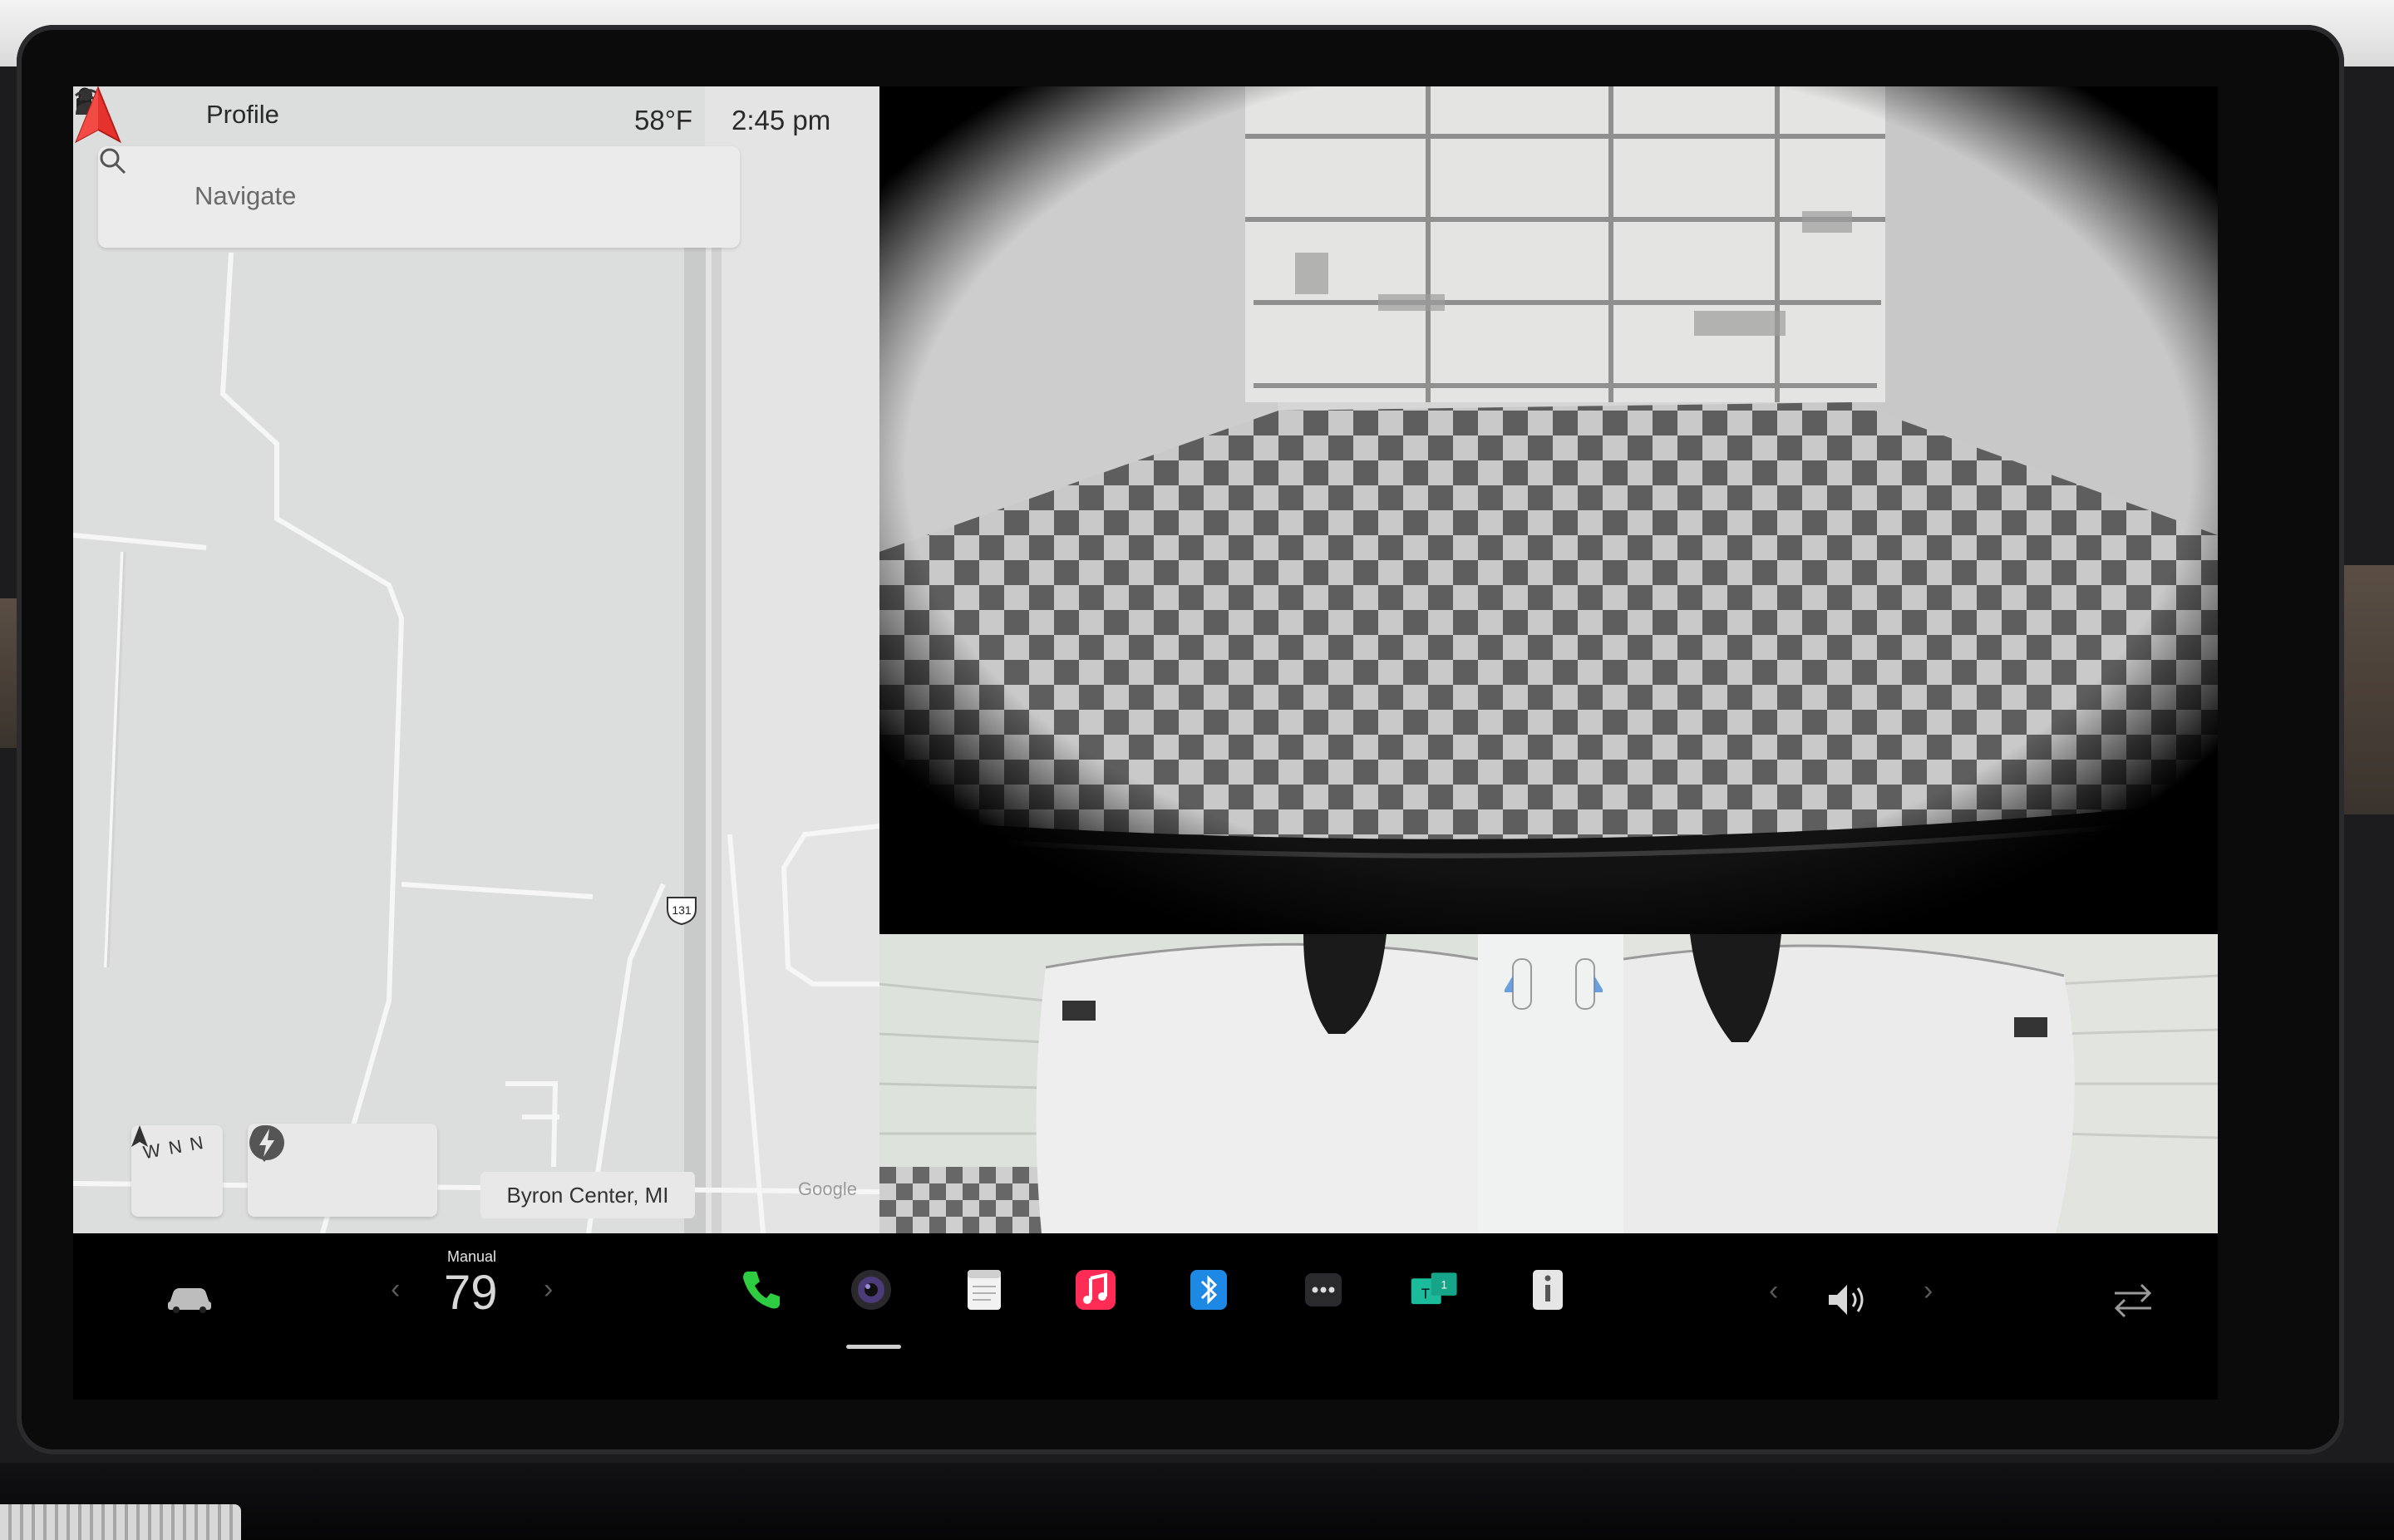  Describe the element at coordinates (139, 1136) in the screenshot. I see `compass-arrow-icon` at that location.